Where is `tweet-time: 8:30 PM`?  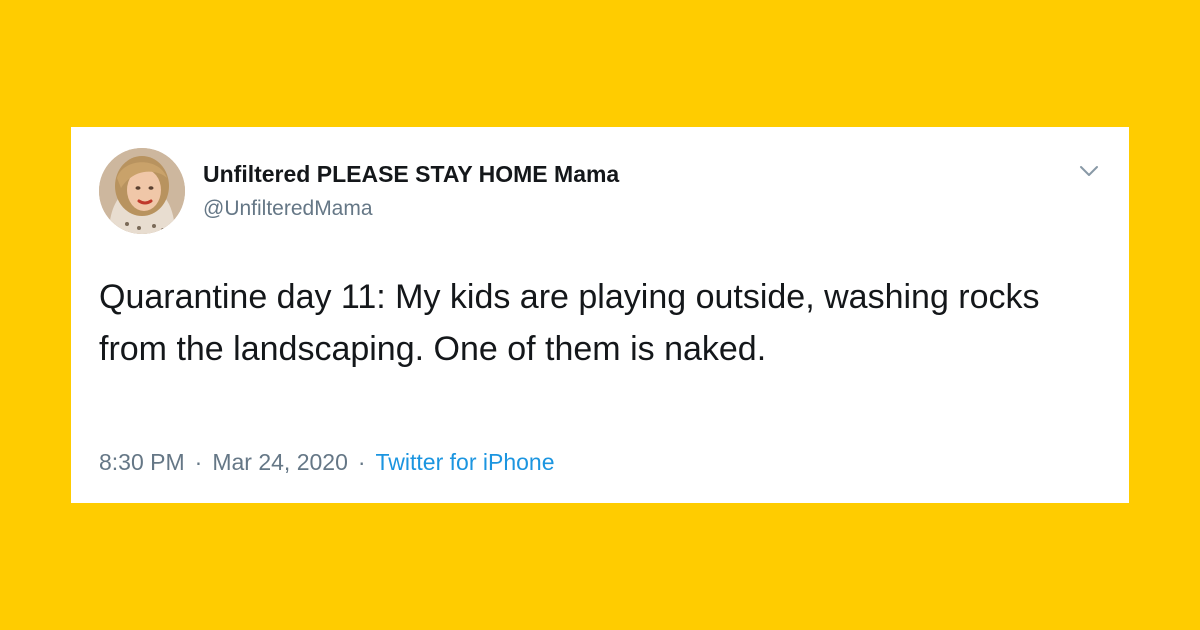 tweet-time: 8:30 PM is located at coordinates (142, 462).